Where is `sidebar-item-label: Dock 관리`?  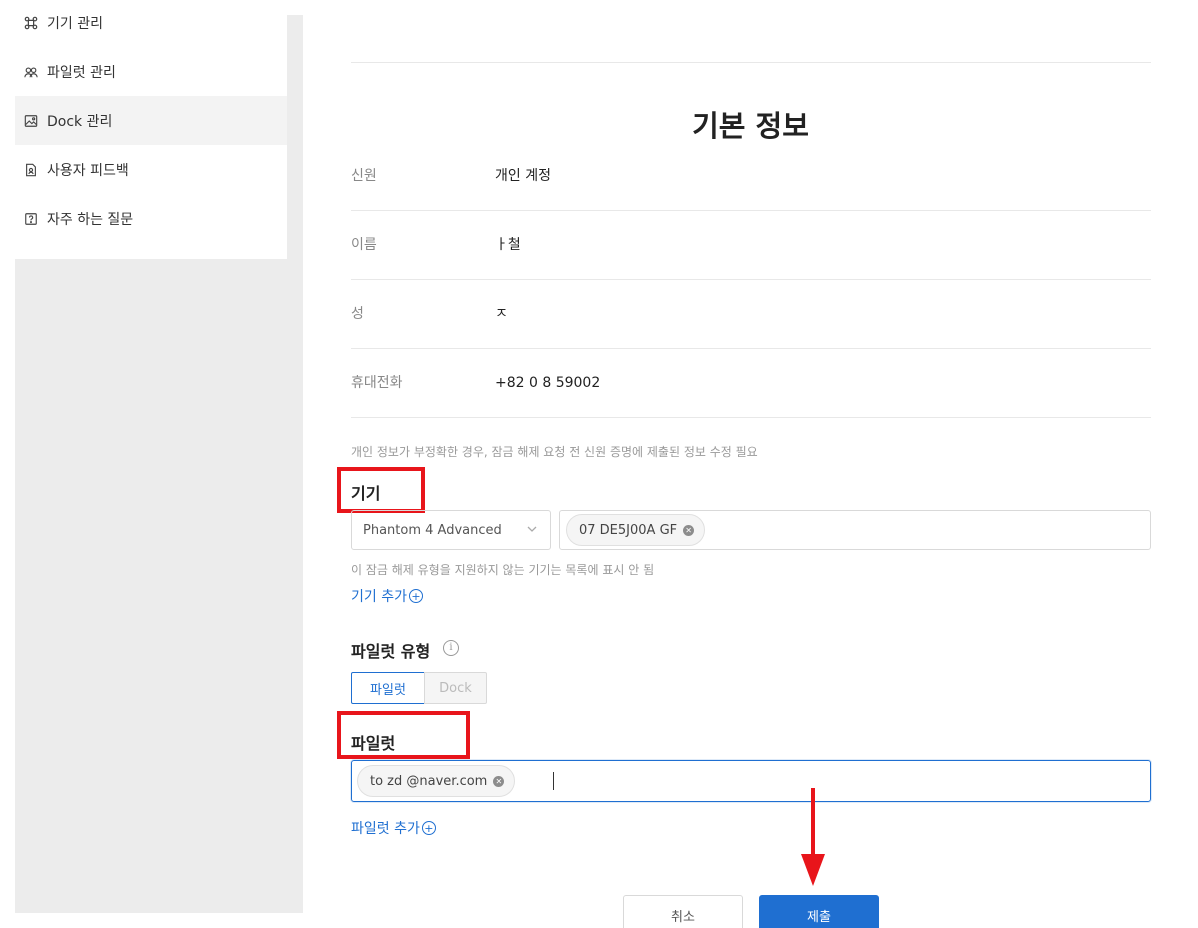
sidebar-item-label: Dock 관리 is located at coordinates (80, 121).